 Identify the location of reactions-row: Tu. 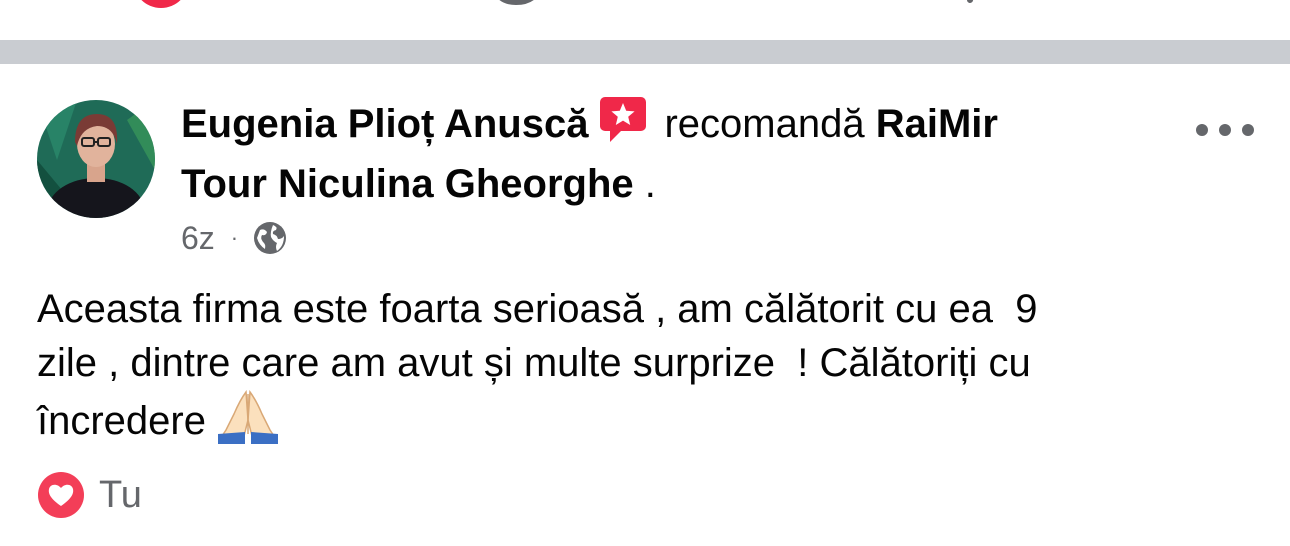
(89, 495).